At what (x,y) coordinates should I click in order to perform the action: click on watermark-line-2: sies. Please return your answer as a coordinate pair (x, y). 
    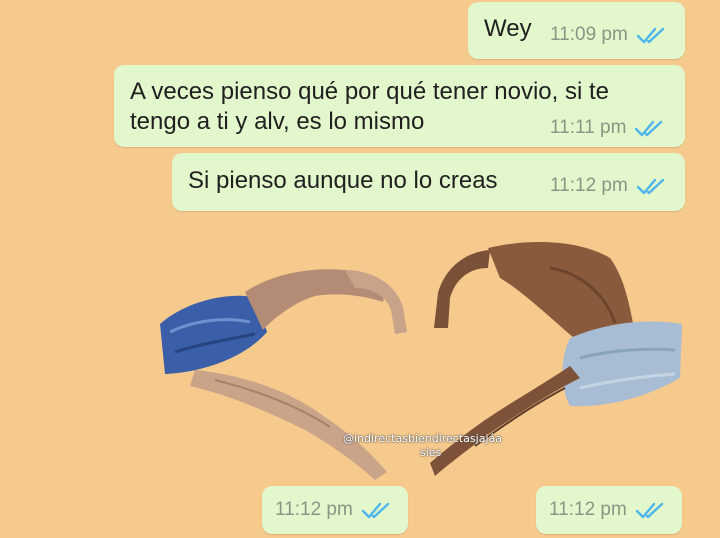
    Looking at the image, I should click on (431, 452).